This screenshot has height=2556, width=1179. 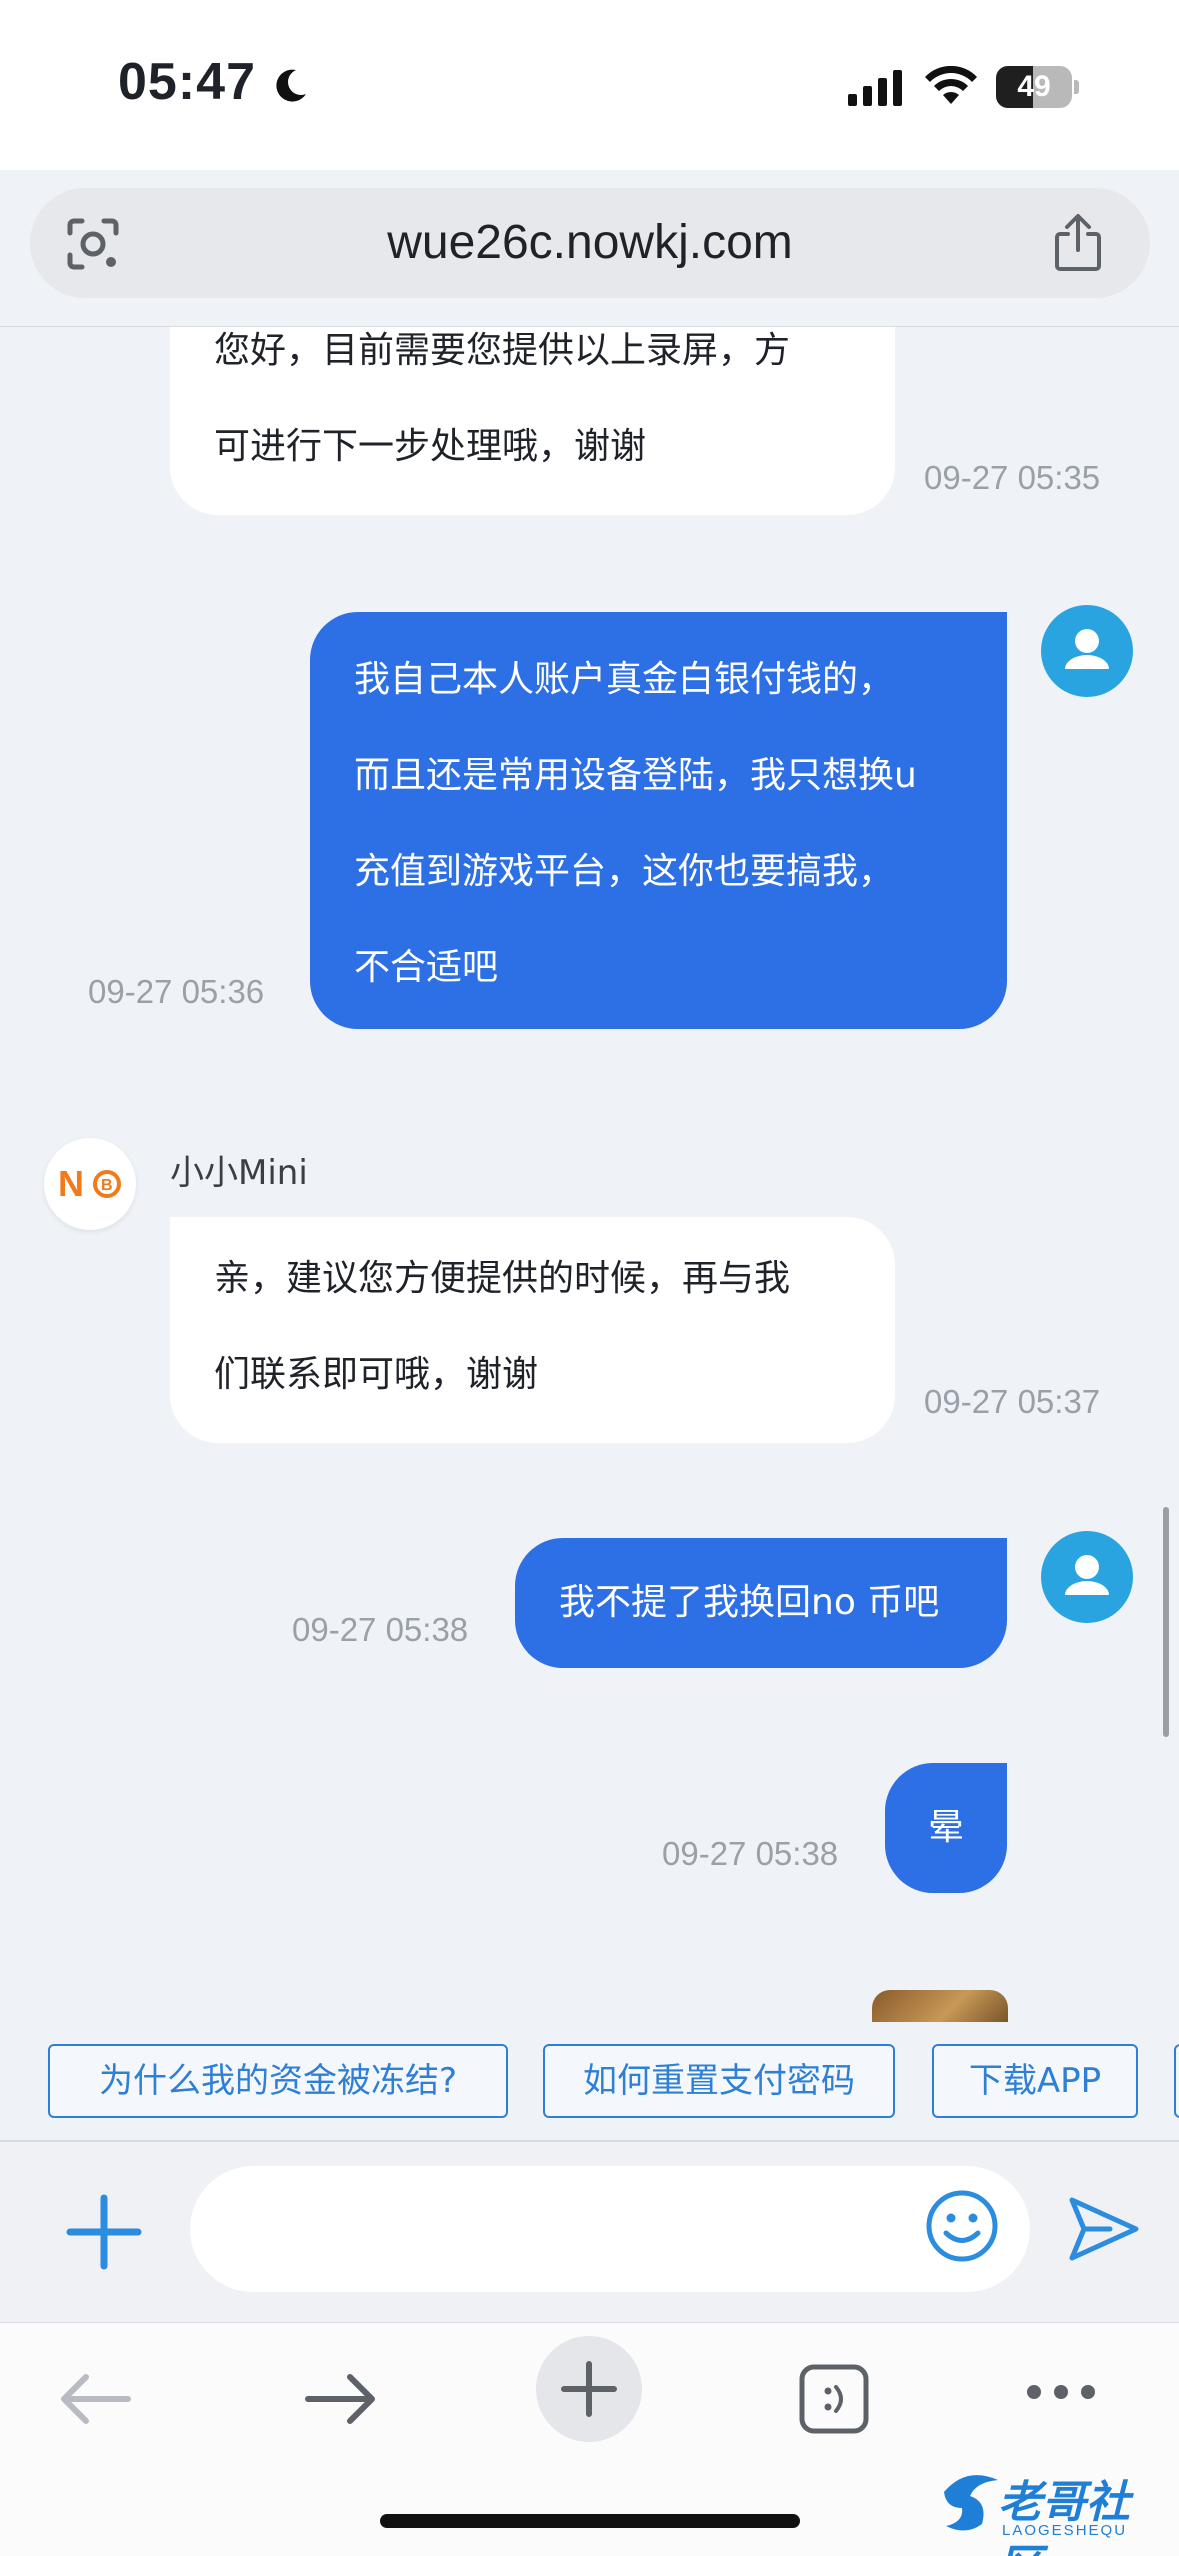 What do you see at coordinates (624, 871) in the screenshot?
I see `message-line: 充值到游戏平台，这你也要搞我，` at bounding box center [624, 871].